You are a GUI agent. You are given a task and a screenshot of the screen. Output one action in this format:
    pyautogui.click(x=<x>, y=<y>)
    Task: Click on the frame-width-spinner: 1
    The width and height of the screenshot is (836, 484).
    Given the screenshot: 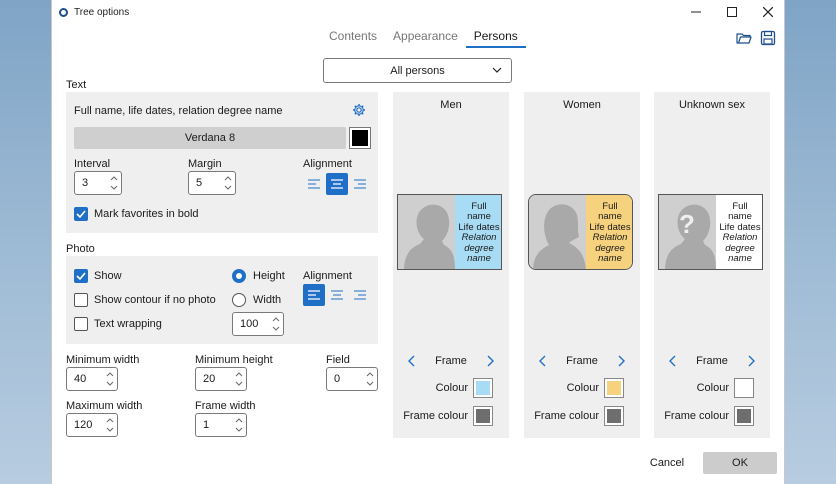 What is the action you would take?
    pyautogui.click(x=221, y=425)
    